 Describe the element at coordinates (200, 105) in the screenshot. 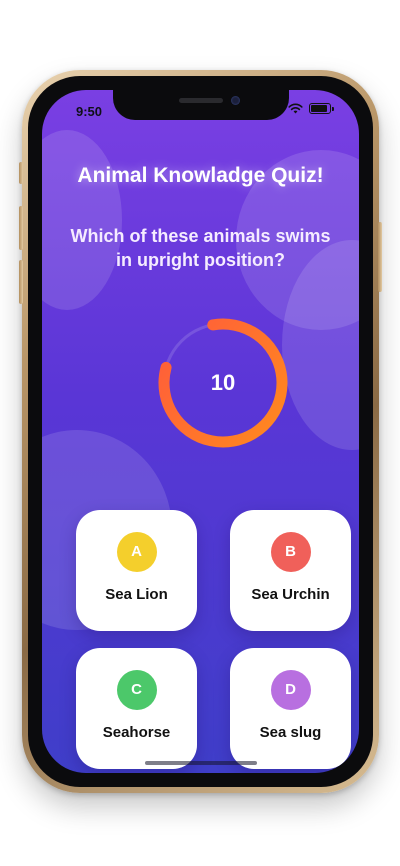

I see `notch` at that location.